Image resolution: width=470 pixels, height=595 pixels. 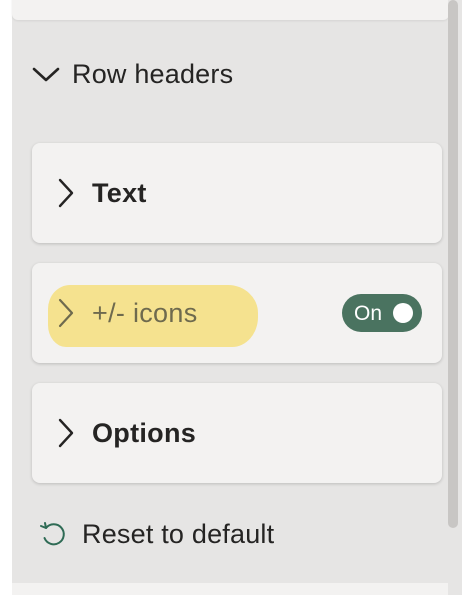 What do you see at coordinates (153, 73) in the screenshot?
I see `section-title: Row headers` at bounding box center [153, 73].